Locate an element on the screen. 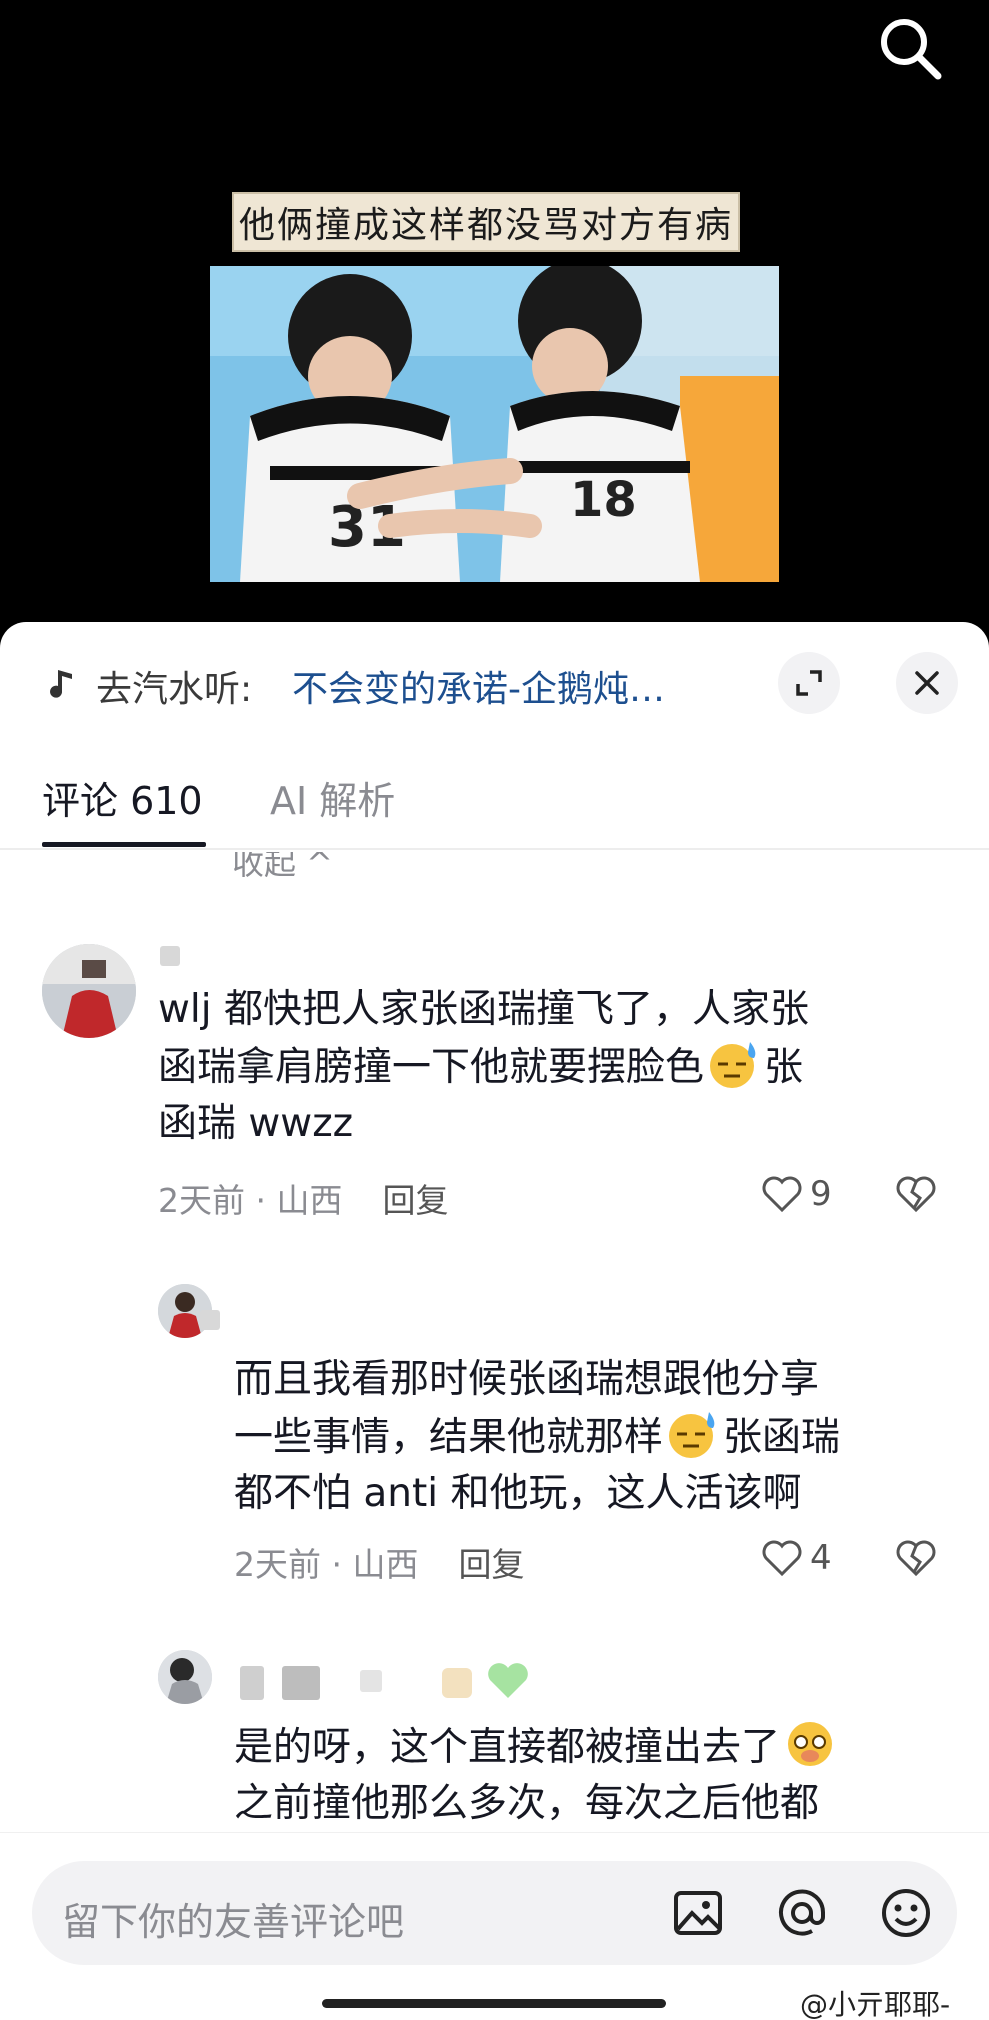  expand-button is located at coordinates (809, 683).